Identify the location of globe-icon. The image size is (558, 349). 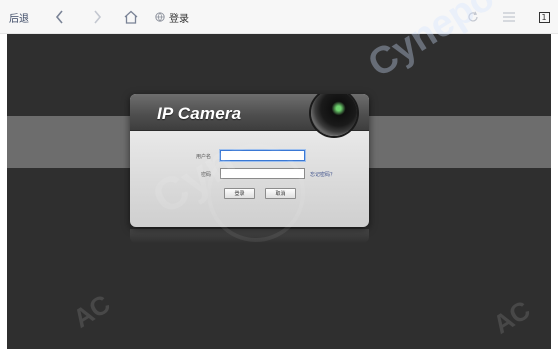
(160, 17).